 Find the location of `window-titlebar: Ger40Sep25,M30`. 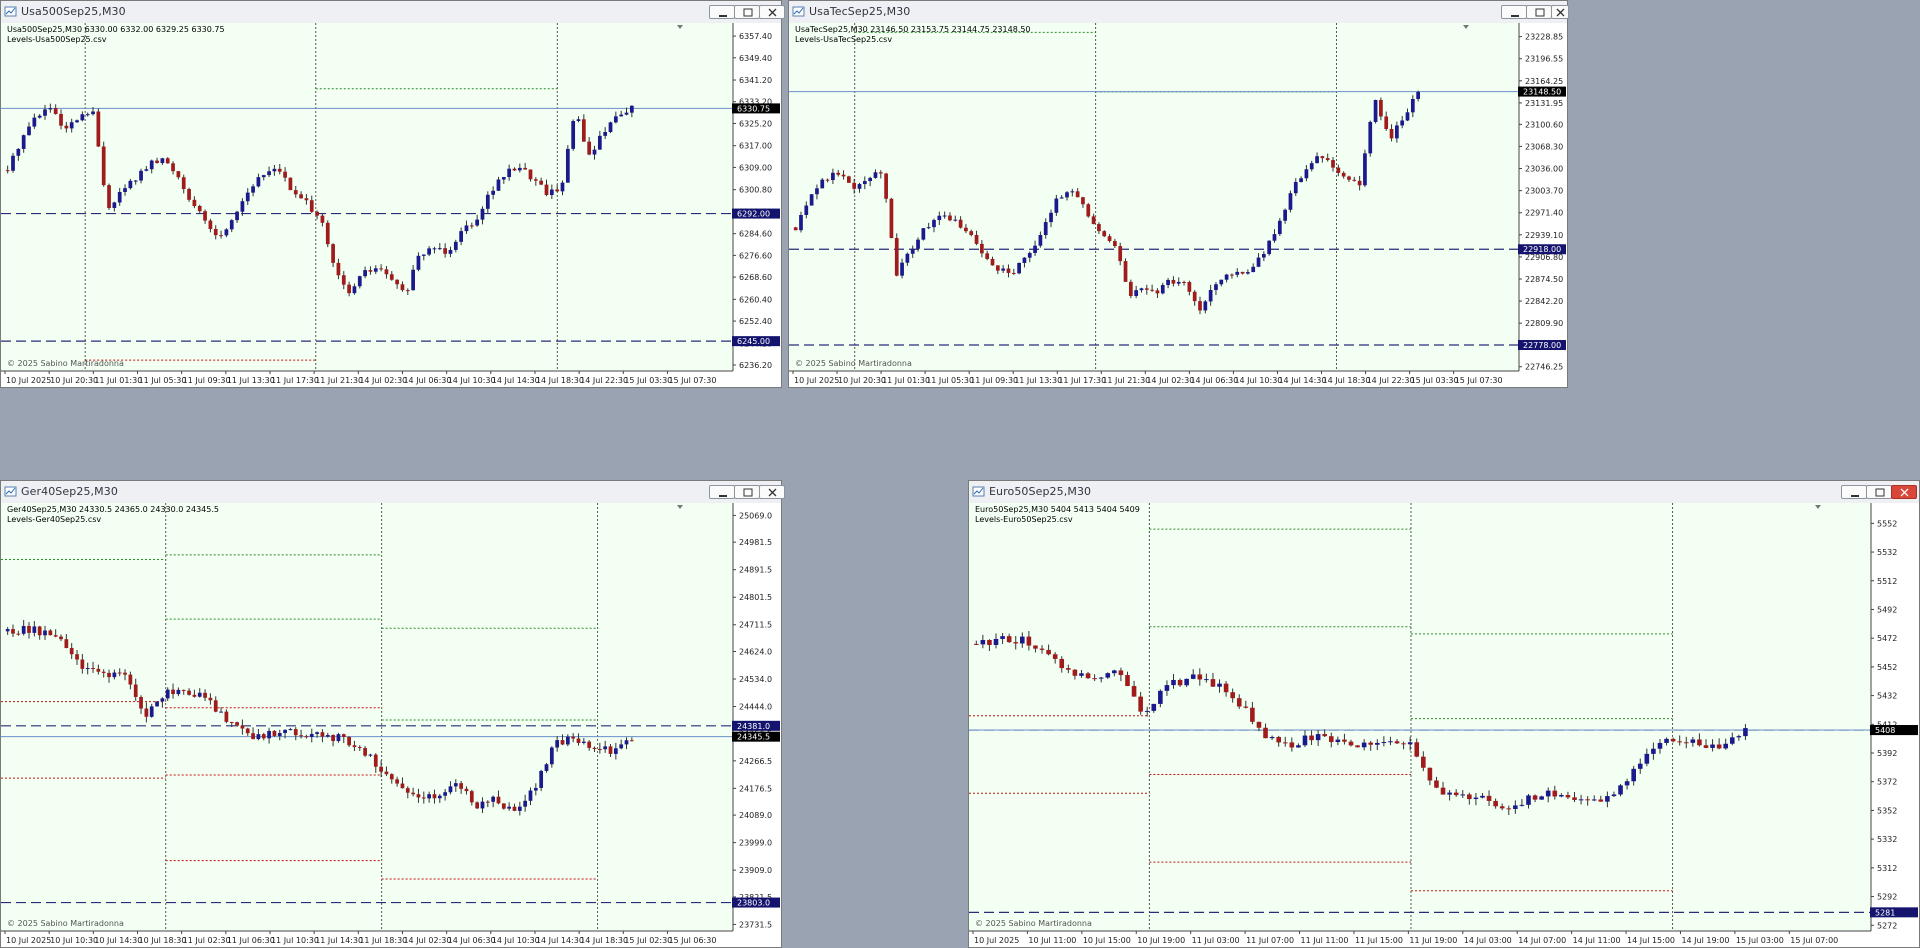

window-titlebar: Ger40Sep25,M30 is located at coordinates (393, 492).